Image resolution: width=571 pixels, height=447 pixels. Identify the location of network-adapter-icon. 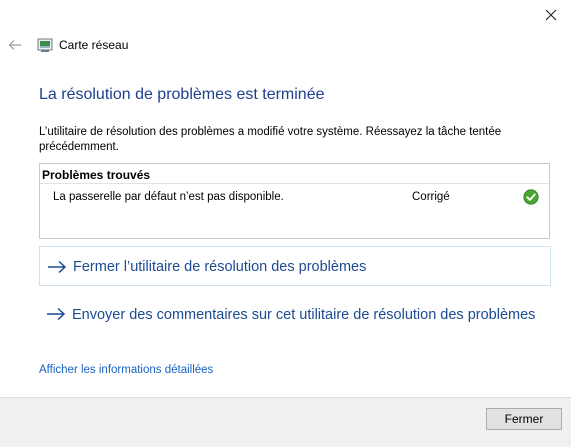
(45, 45).